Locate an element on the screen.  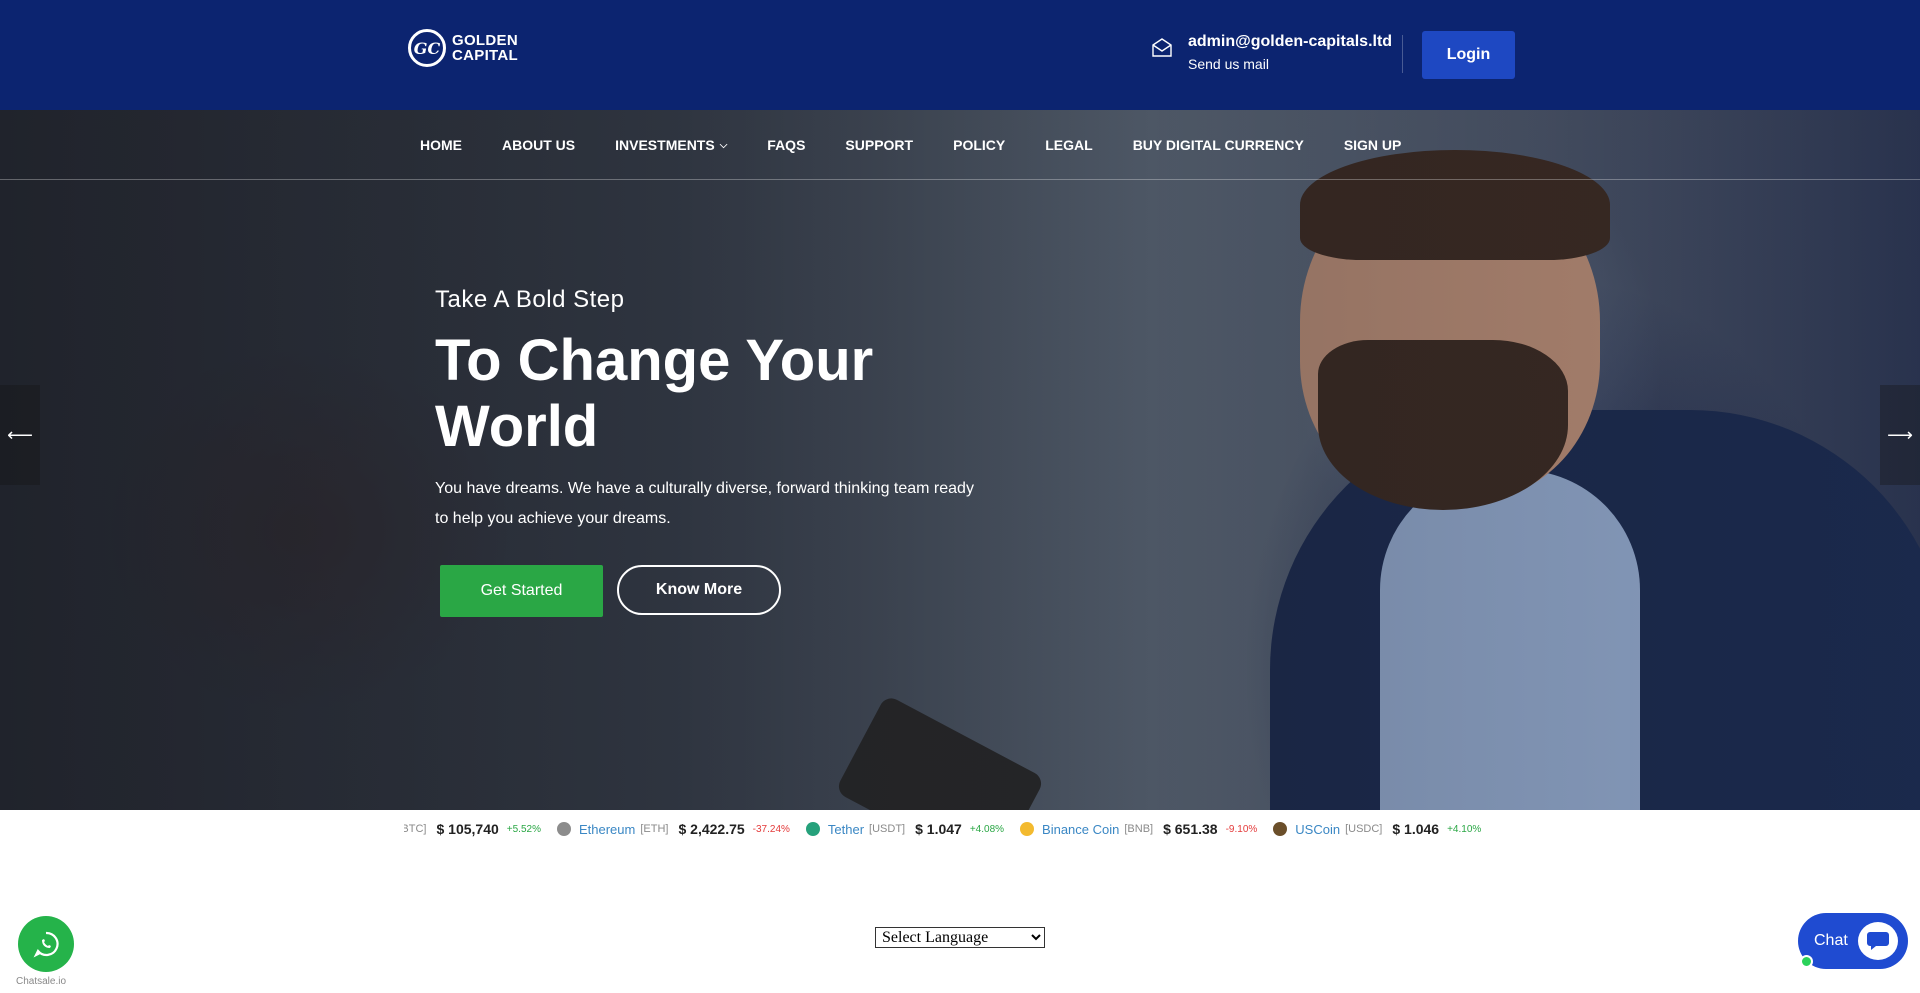
ticker-item: oin[BTC]$ 105,740+5.52% is located at coordinates (472, 829).